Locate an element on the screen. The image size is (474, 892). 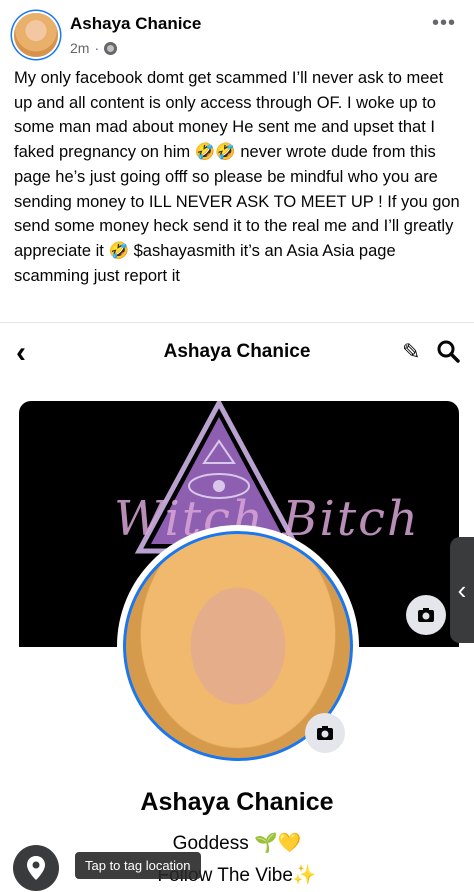
edit-pencil-icon: ✎ is located at coordinates (411, 352).